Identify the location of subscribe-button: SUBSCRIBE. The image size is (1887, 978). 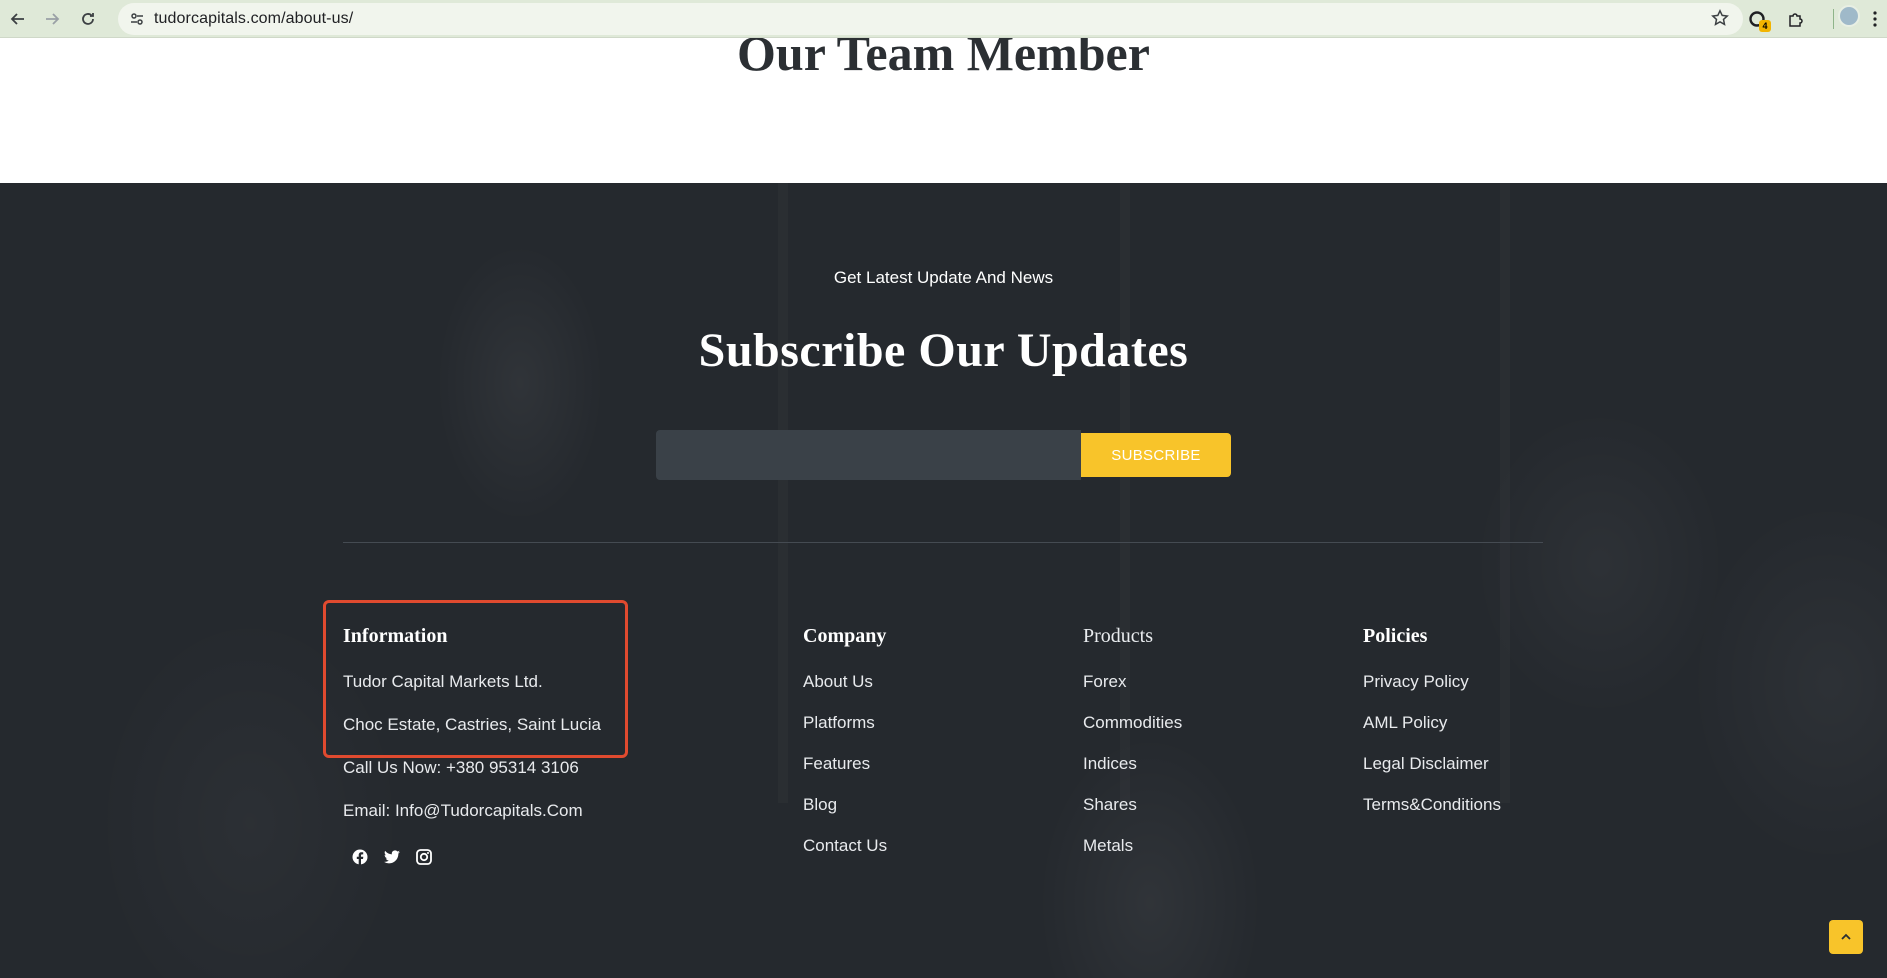
(1156, 455).